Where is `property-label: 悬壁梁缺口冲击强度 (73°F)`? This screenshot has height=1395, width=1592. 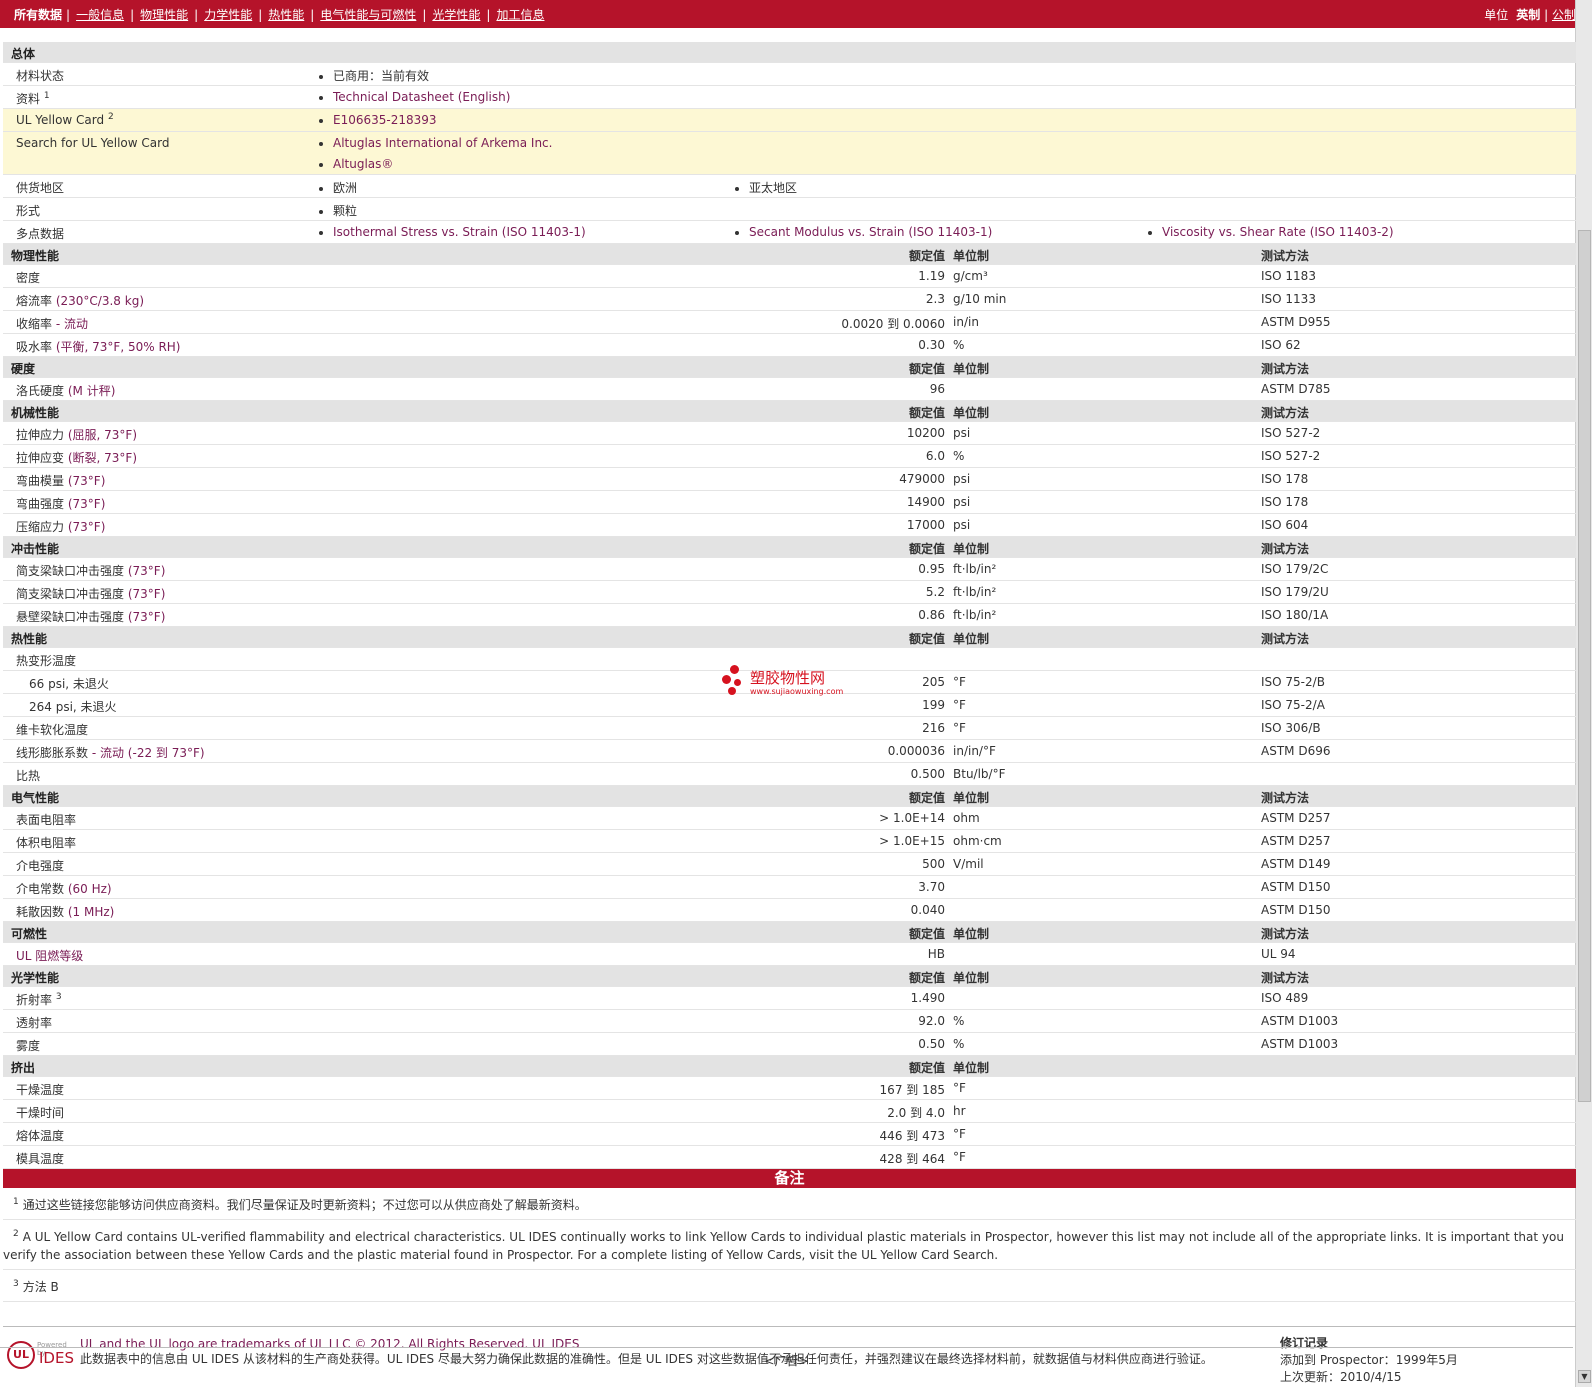
property-label: 悬壁梁缺口冲击强度 (73°F) is located at coordinates (91, 617).